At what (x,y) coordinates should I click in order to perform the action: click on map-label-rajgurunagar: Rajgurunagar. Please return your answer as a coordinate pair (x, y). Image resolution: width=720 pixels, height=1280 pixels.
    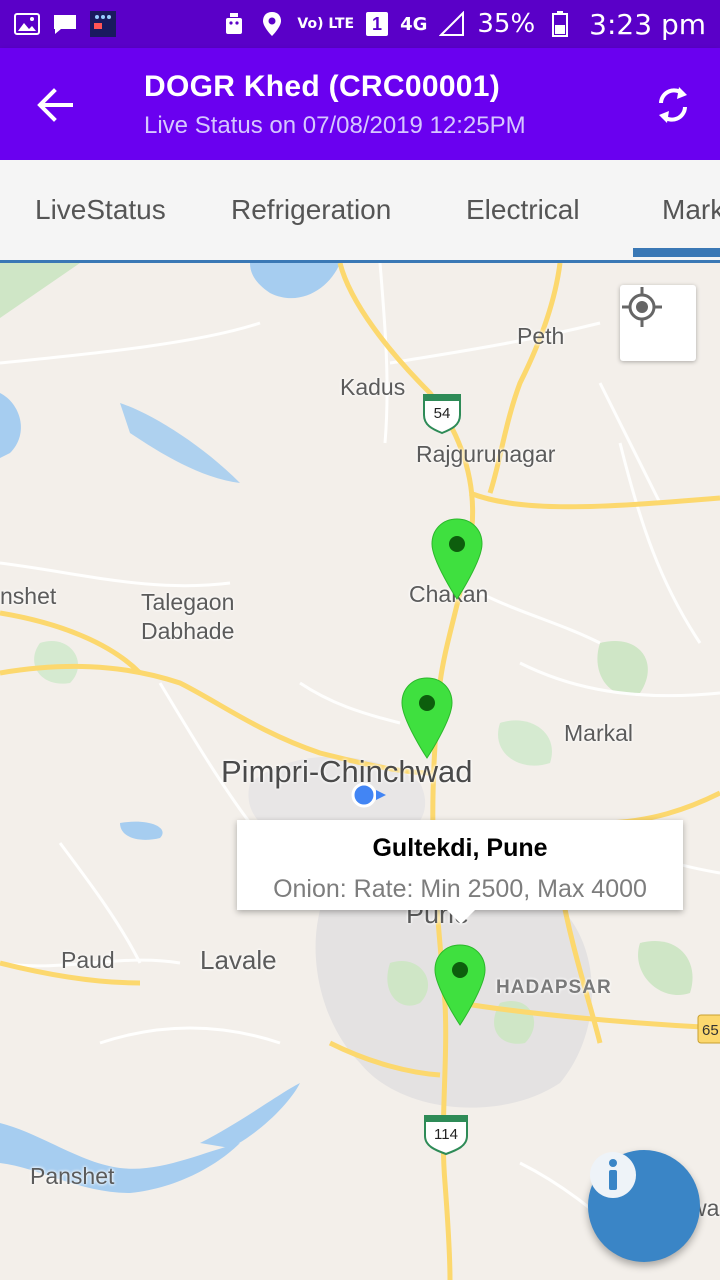
    Looking at the image, I should click on (486, 454).